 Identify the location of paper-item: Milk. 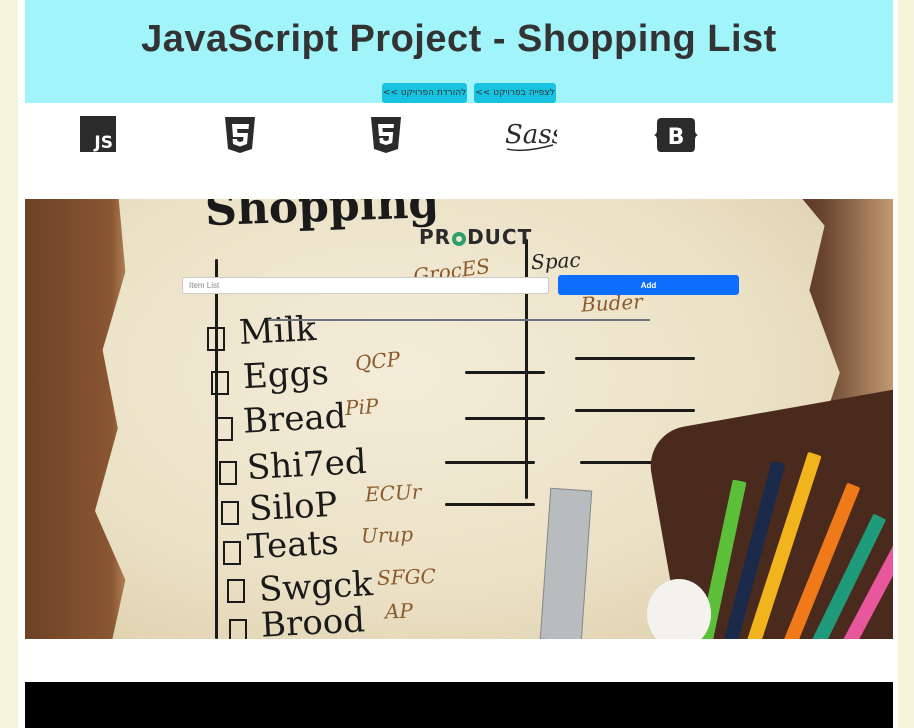
(278, 331).